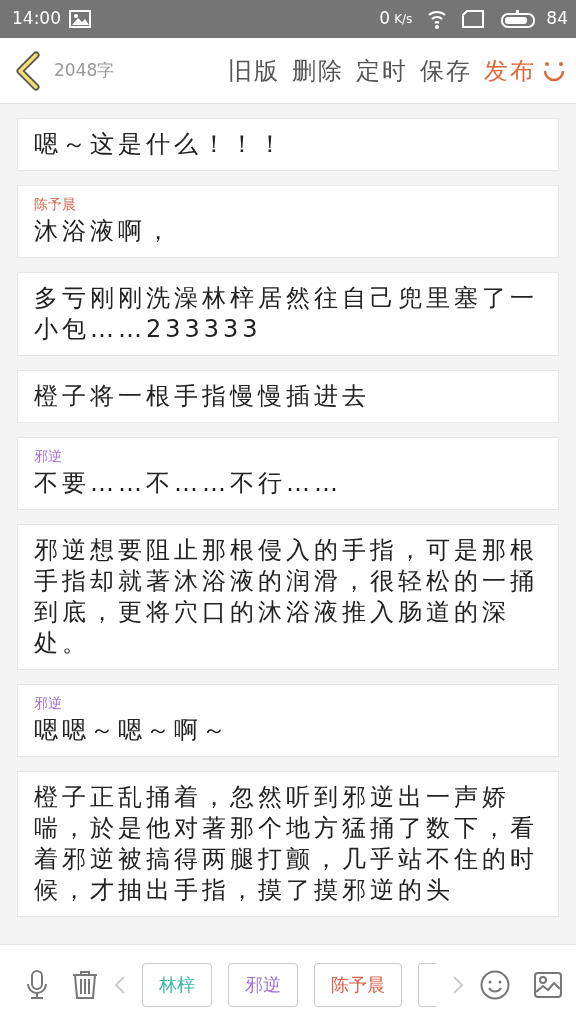 This screenshot has height=1024, width=576. Describe the element at coordinates (403, 19) in the screenshot. I see `speed-unit: K/s` at that location.